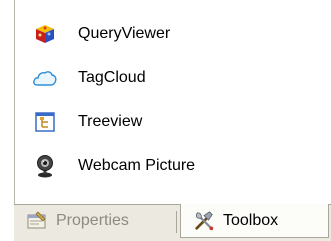 The width and height of the screenshot is (331, 241). Describe the element at coordinates (251, 220) in the screenshot. I see `tab-toolbox-label: Toolbox` at that location.